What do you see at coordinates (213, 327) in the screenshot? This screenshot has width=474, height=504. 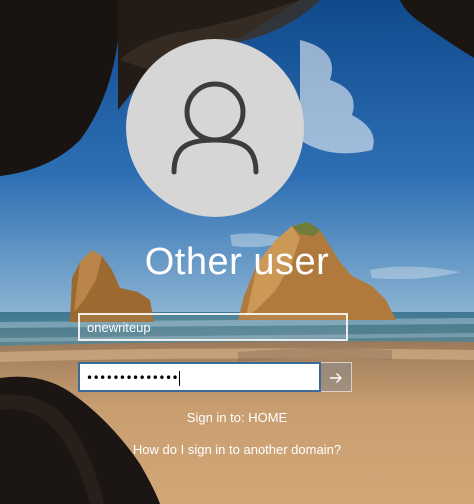 I see `username-field: onewriteup` at bounding box center [213, 327].